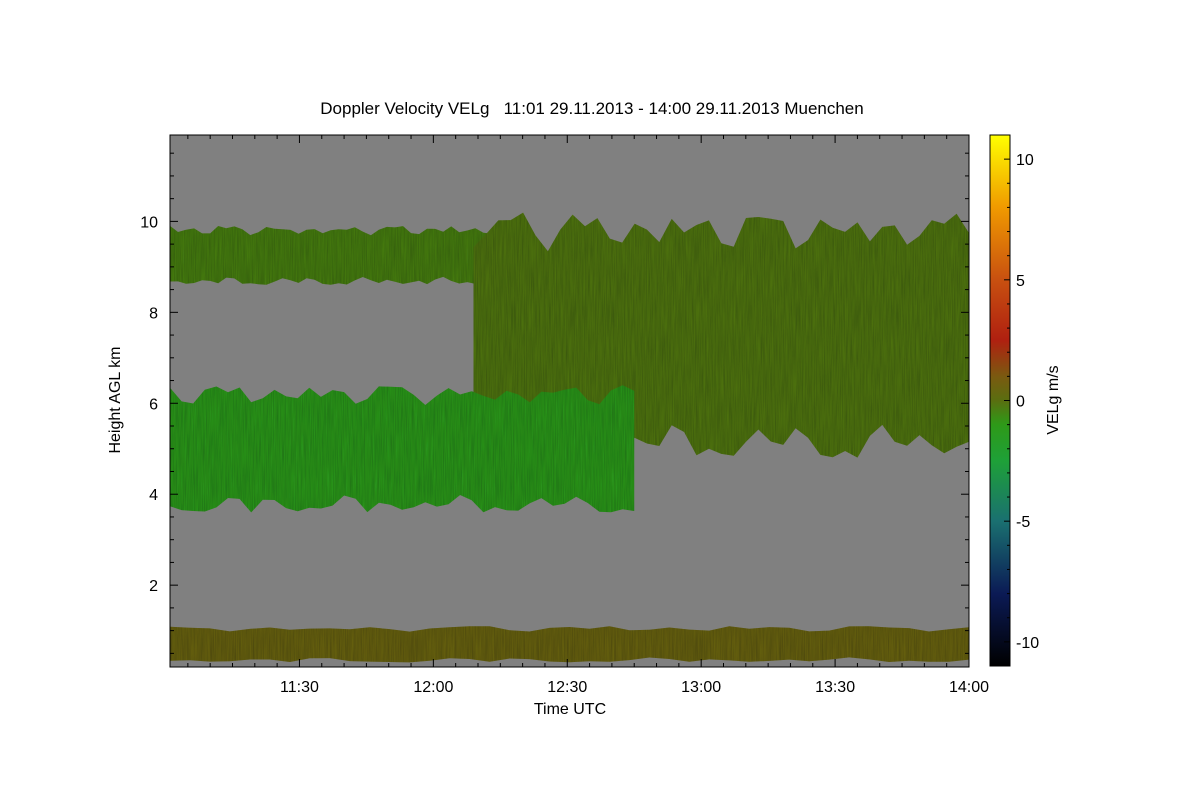 The height and width of the screenshot is (800, 1200). I want to click on colorbar-title: VELg m/s, so click(1053, 399).